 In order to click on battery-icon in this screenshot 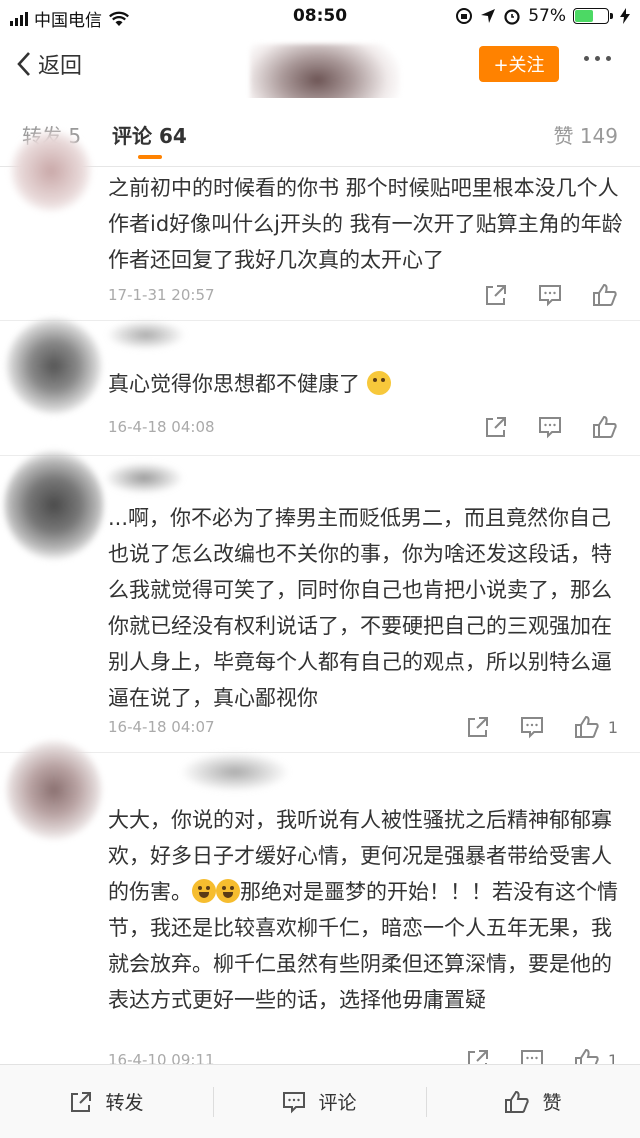, I will do `click(593, 16)`.